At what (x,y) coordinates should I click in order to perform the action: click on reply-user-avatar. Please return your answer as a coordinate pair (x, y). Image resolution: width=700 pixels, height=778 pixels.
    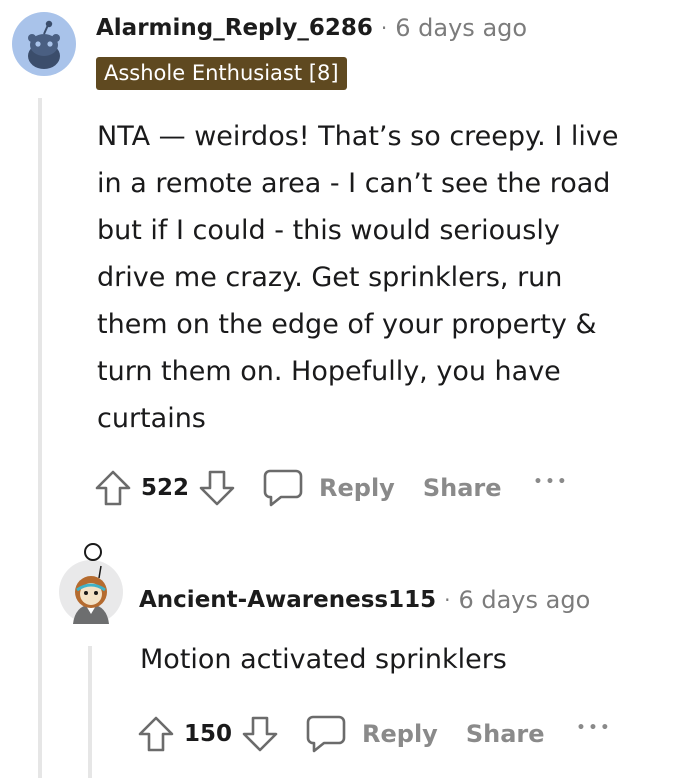
    Looking at the image, I should click on (91, 592).